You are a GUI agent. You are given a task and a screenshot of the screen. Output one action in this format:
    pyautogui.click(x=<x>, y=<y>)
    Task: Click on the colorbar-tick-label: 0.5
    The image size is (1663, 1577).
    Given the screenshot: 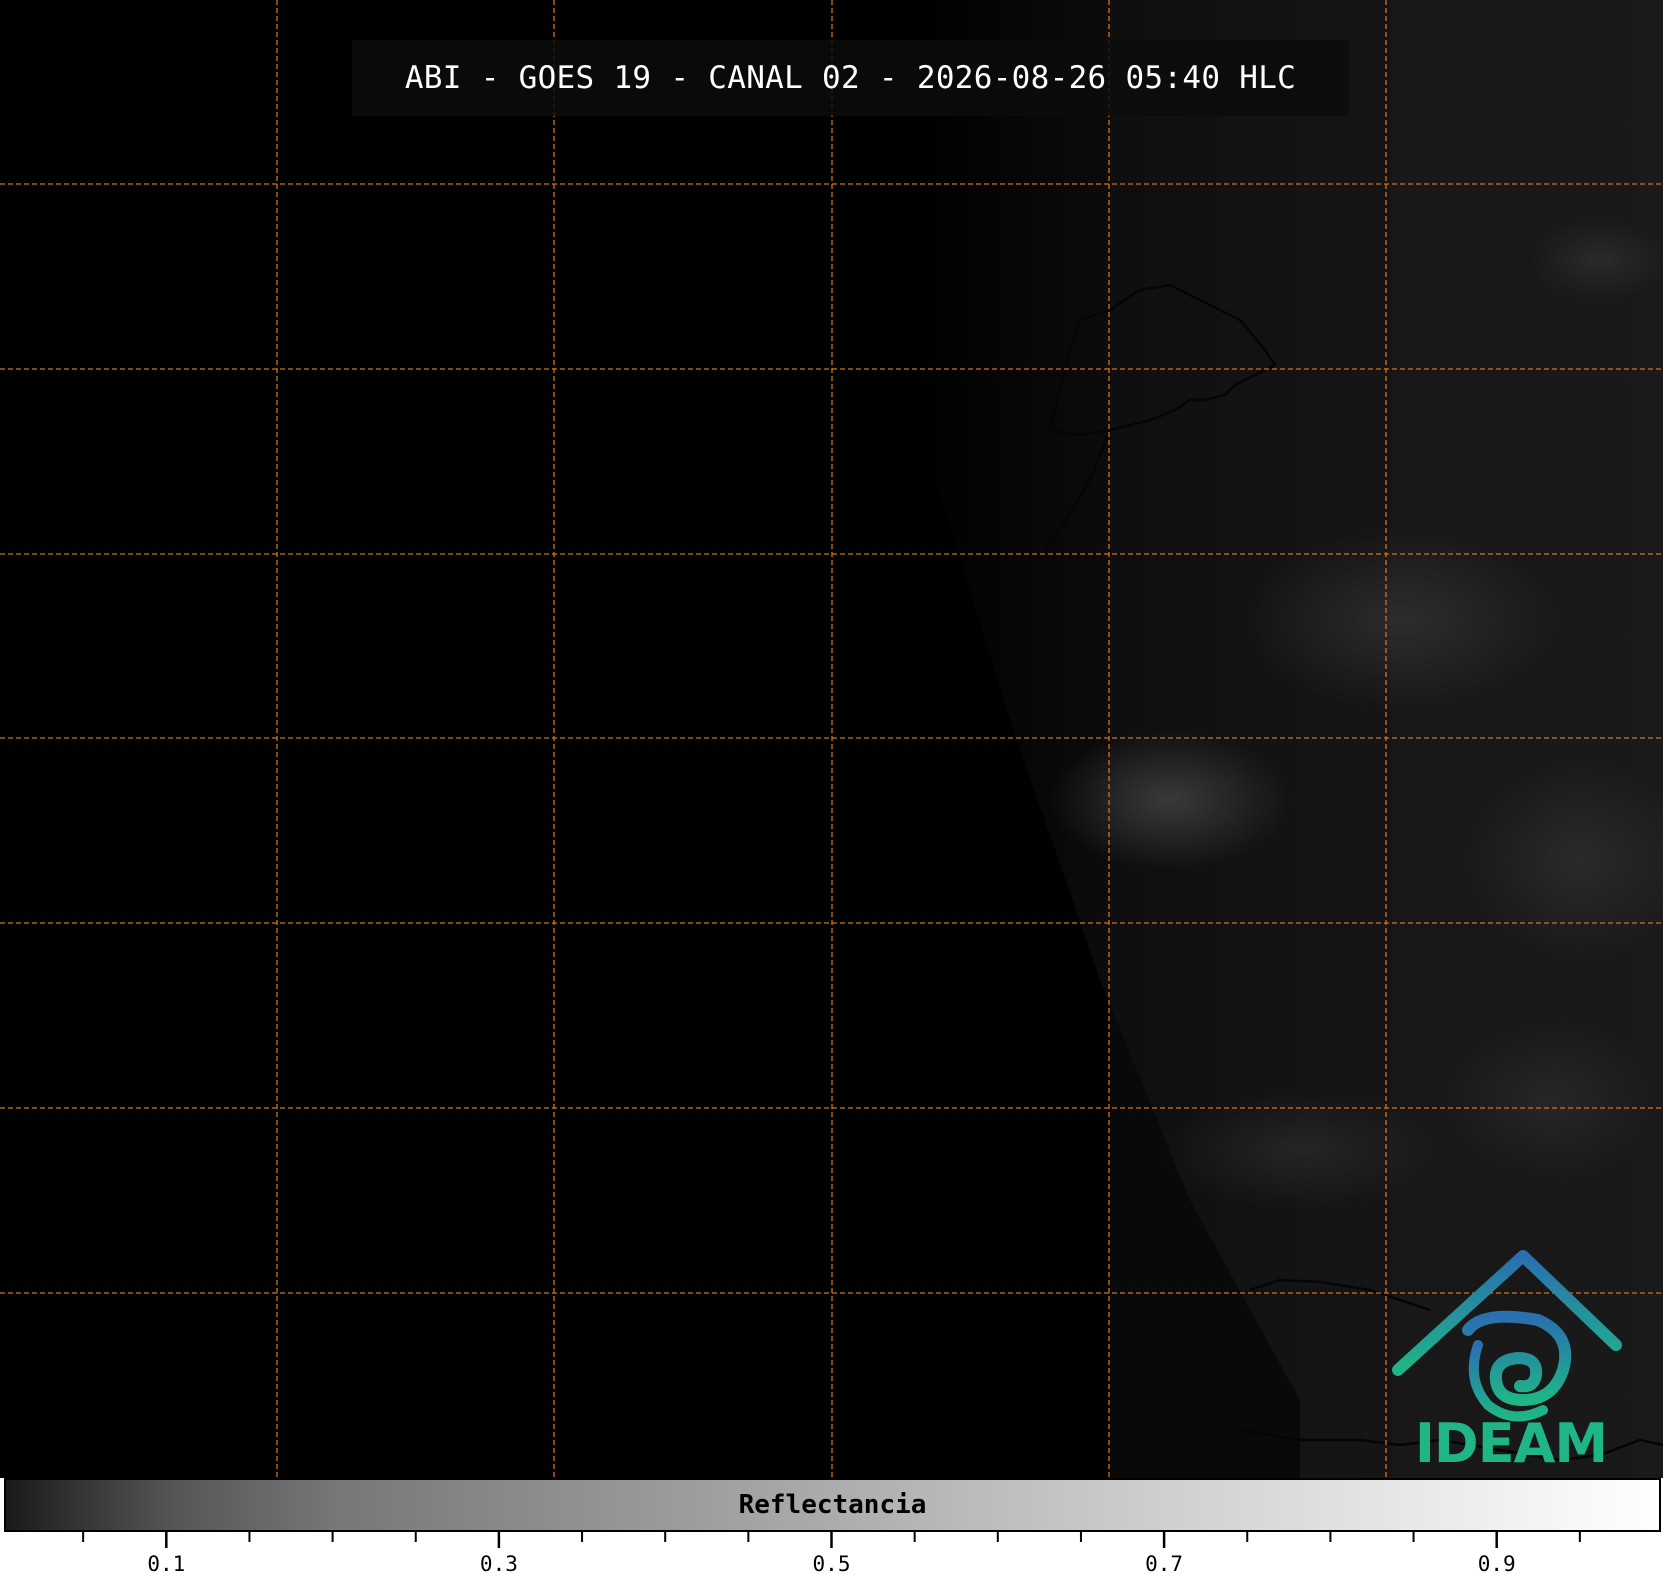 What is the action you would take?
    pyautogui.click(x=831, y=1564)
    